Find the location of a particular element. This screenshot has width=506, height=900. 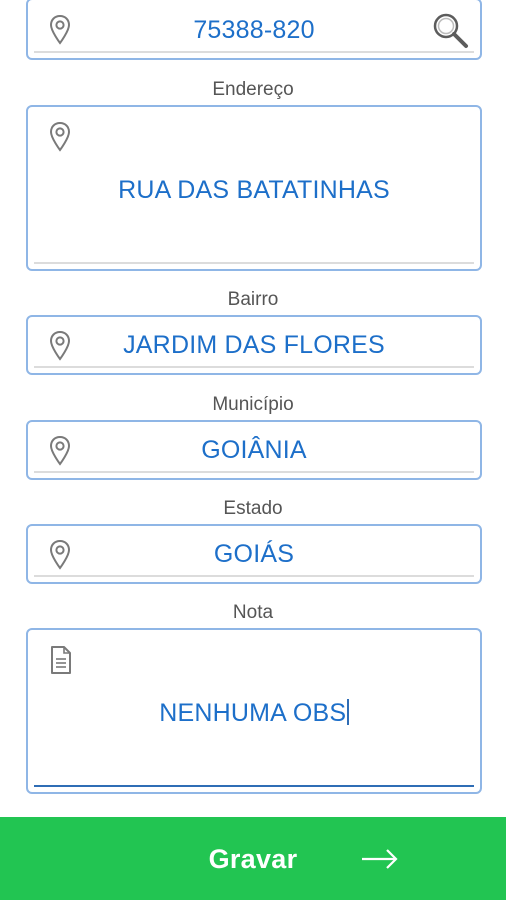

bairro-value: JARDIM DAS FLORES is located at coordinates (254, 345).